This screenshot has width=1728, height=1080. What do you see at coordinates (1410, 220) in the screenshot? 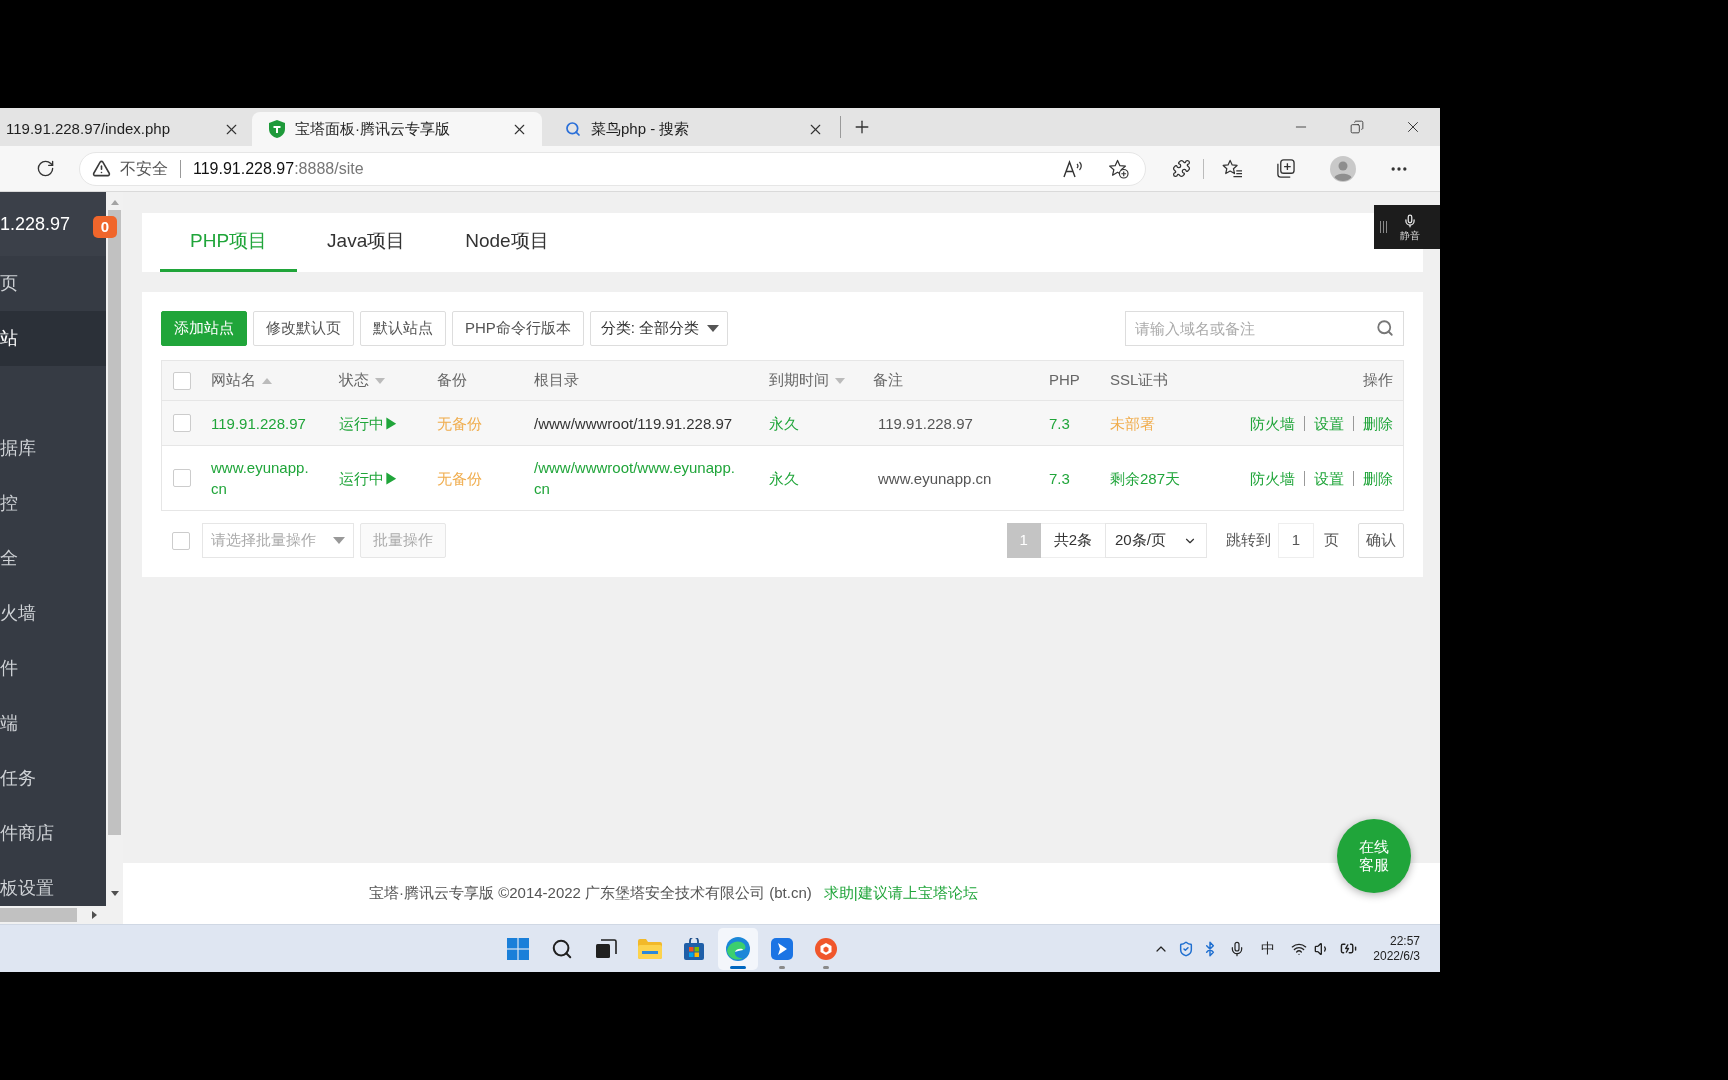
I see `microphone-icon` at bounding box center [1410, 220].